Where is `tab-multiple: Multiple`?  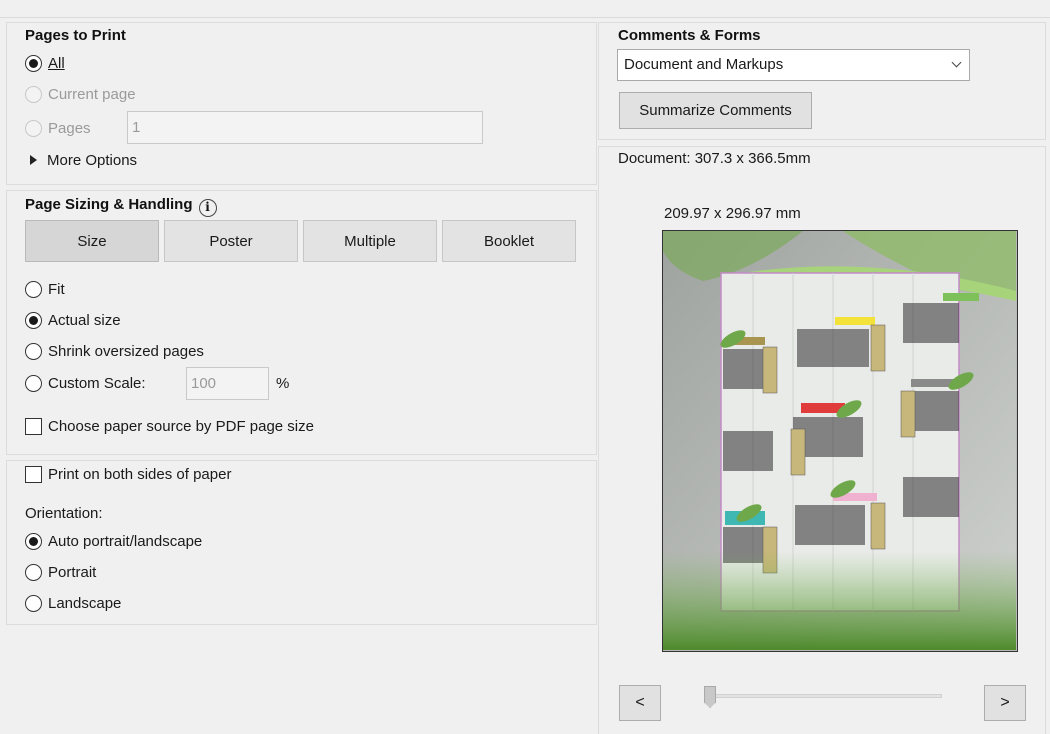
tab-multiple: Multiple is located at coordinates (370, 241).